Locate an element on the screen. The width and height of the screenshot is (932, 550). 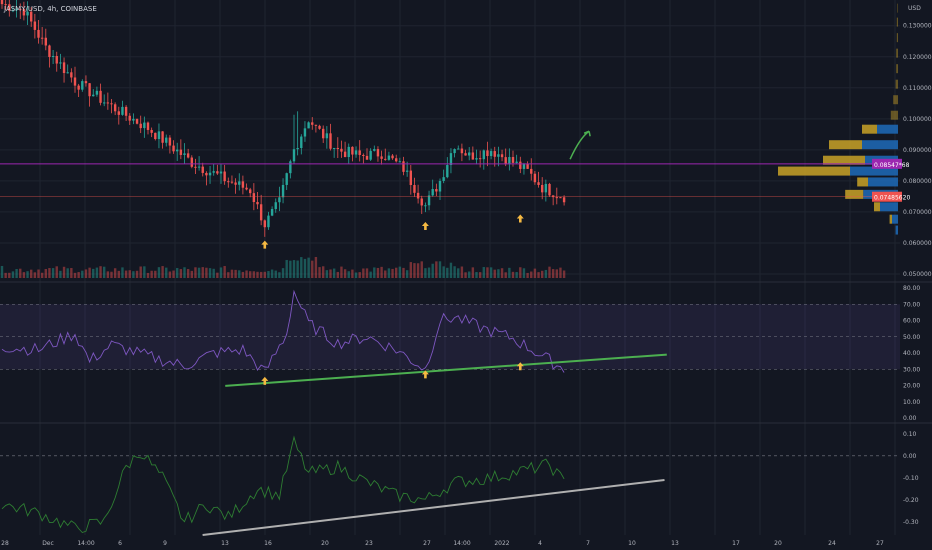
x-tick-label: Dec is located at coordinates (48, 543).